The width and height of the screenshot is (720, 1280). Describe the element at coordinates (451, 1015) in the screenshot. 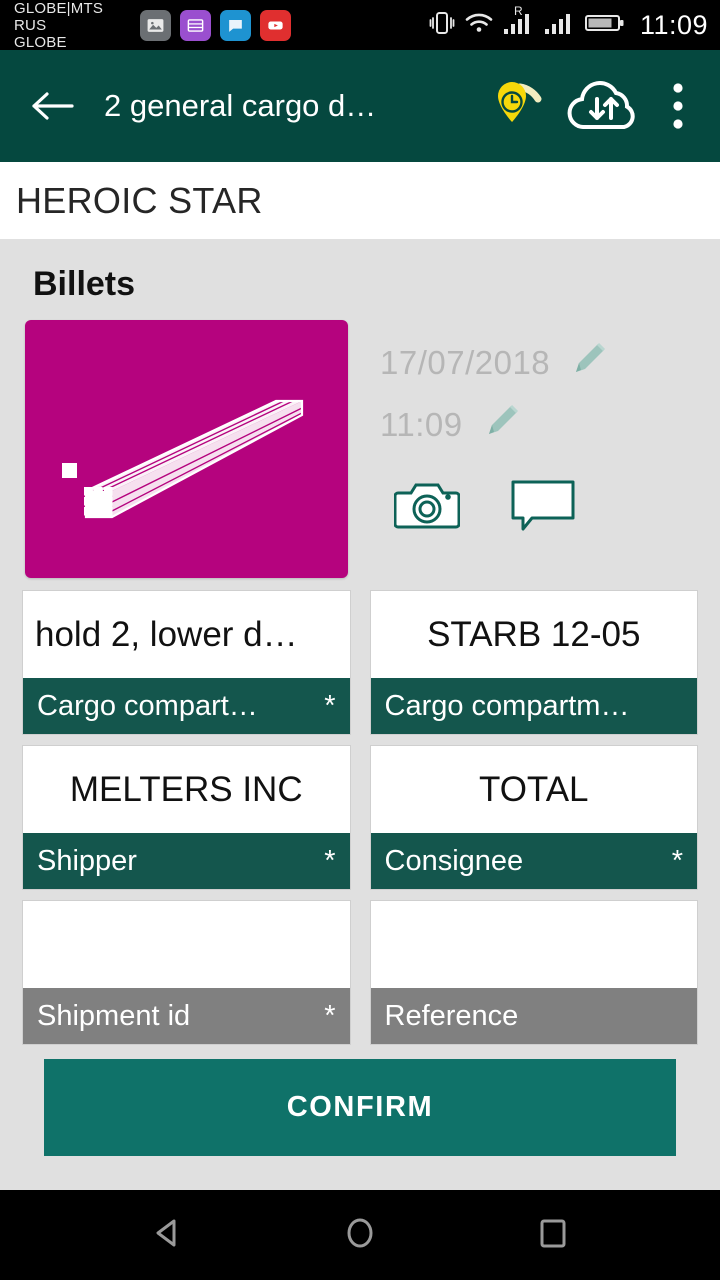

I see `field-label-text: Reference` at that location.